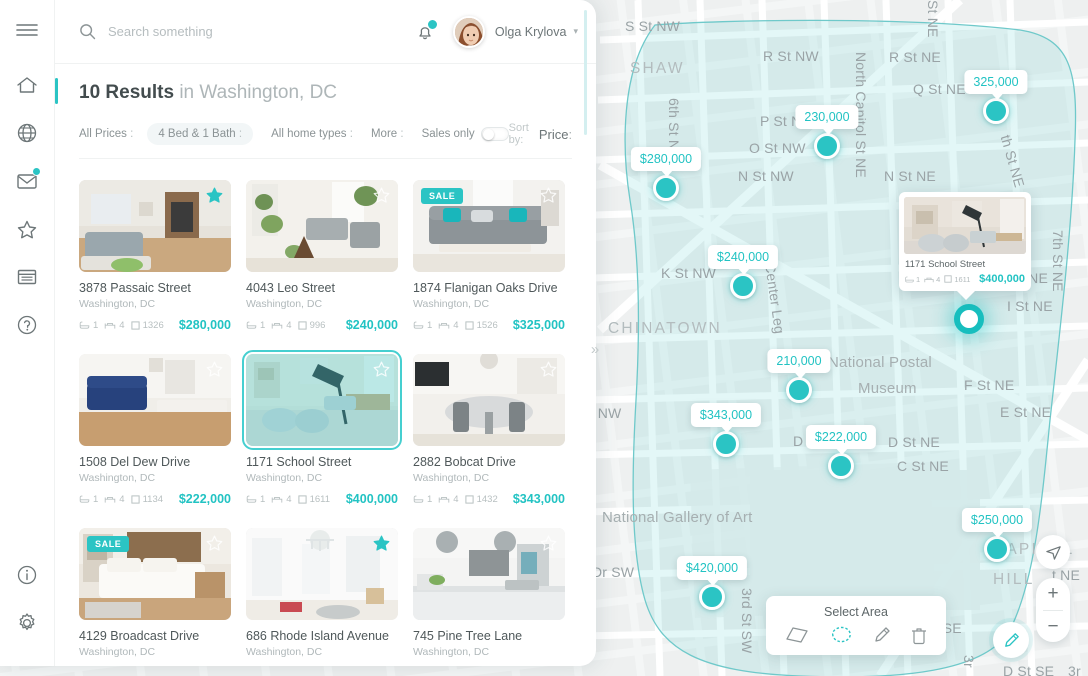  I want to click on zoom-controls: + −, so click(1053, 610).